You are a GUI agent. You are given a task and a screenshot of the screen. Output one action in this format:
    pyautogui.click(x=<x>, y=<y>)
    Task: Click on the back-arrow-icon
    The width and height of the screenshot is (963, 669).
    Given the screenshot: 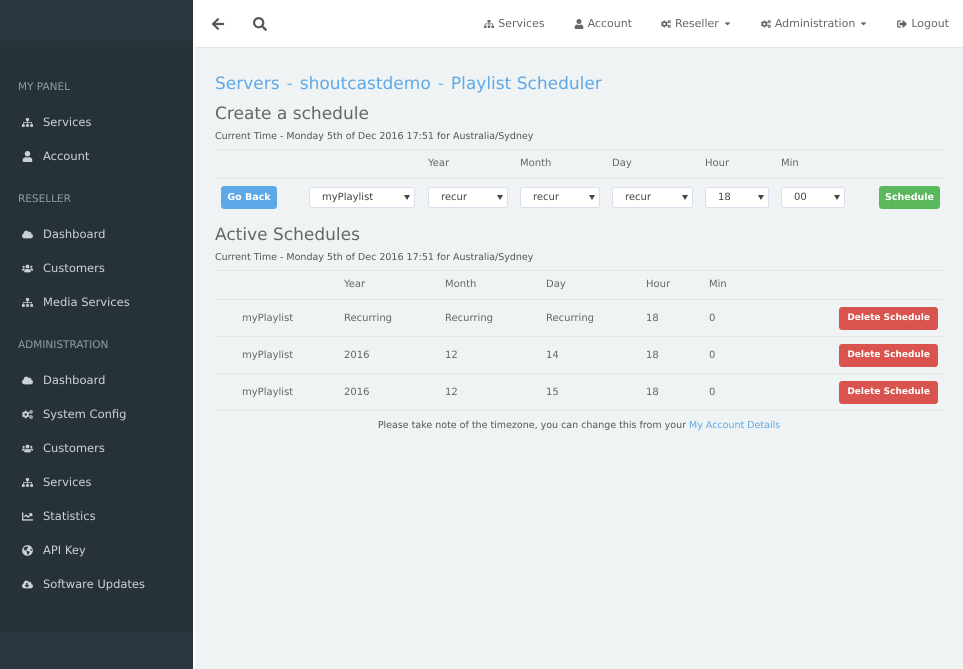 What is the action you would take?
    pyautogui.click(x=218, y=23)
    